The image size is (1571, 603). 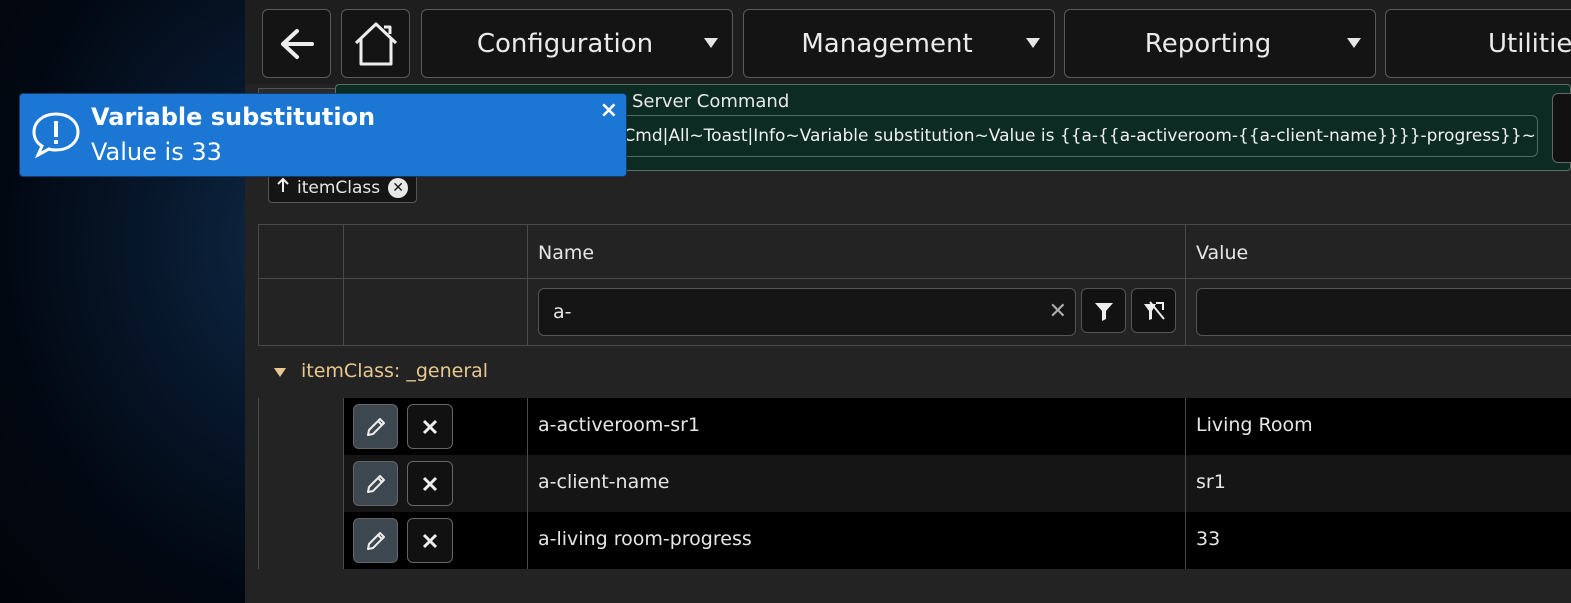 What do you see at coordinates (1383, 312) in the screenshot?
I see `value-filter-input` at bounding box center [1383, 312].